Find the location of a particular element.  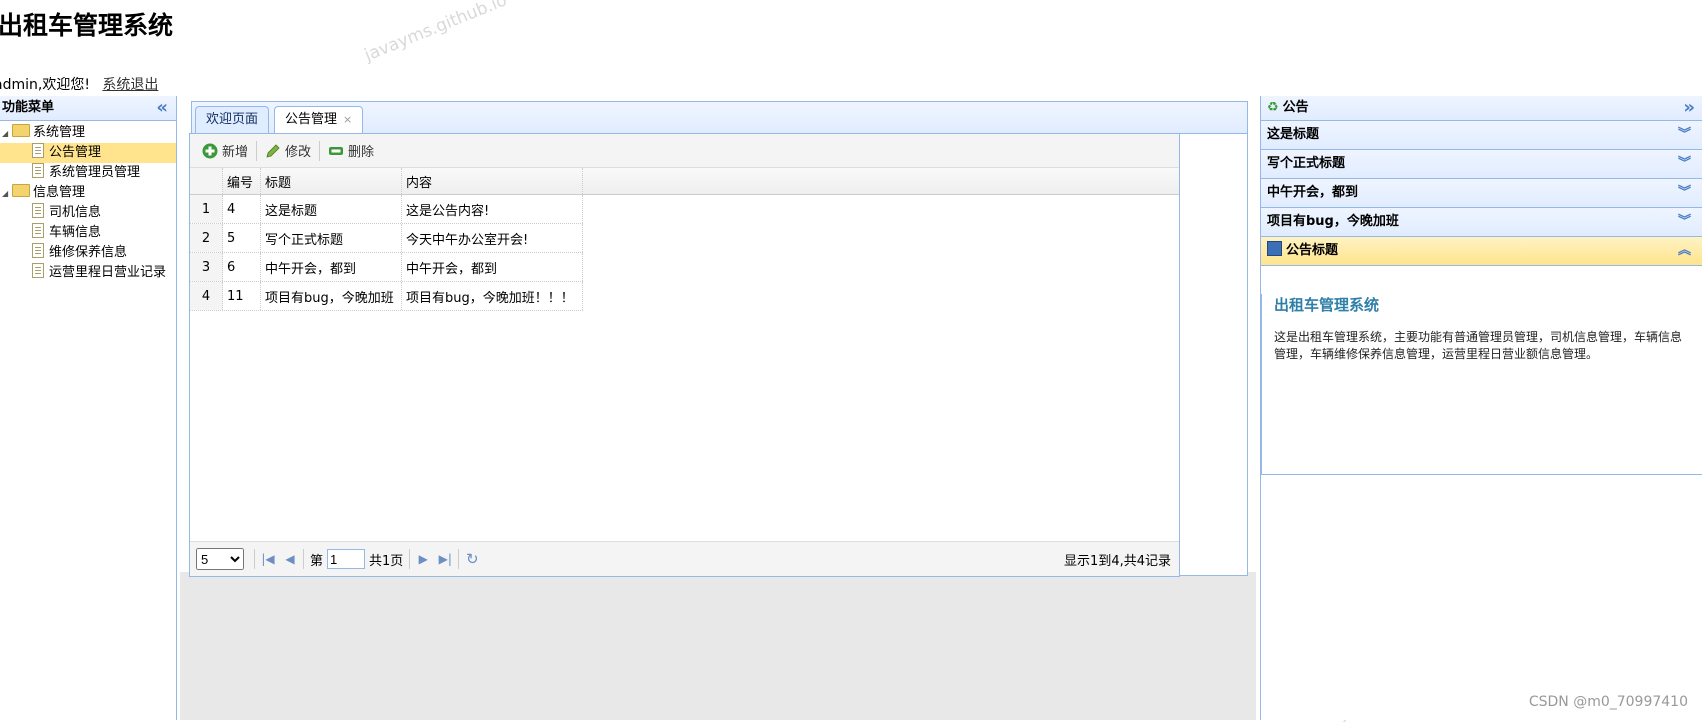

cell-title: 写个正式标题 is located at coordinates (331, 238).